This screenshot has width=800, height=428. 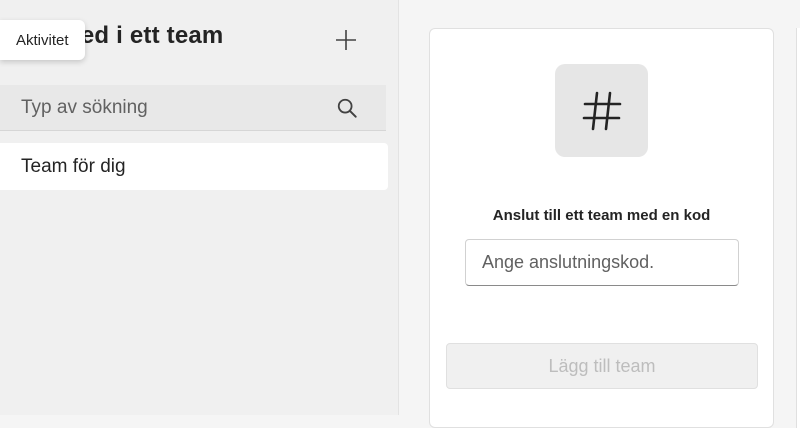 I want to click on search-box, so click(x=193, y=108).